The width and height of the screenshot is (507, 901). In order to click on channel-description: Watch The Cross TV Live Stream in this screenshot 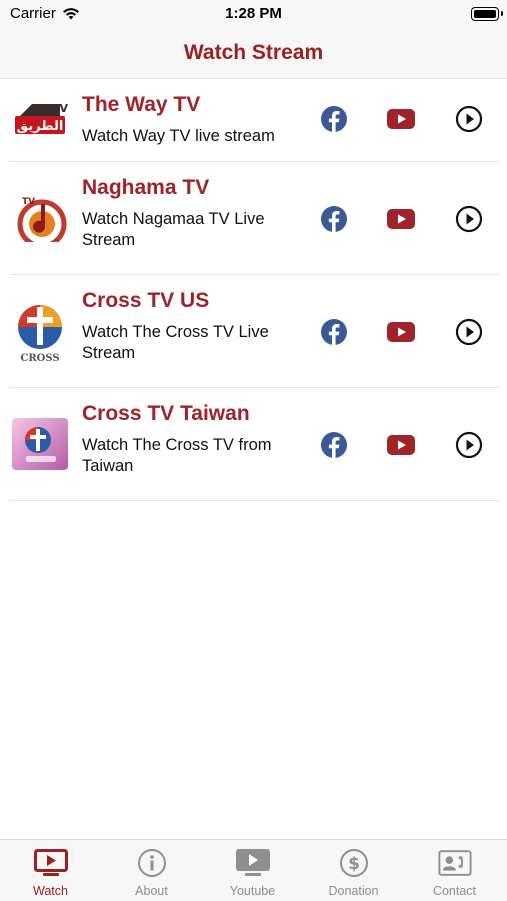, I will do `click(175, 342)`.